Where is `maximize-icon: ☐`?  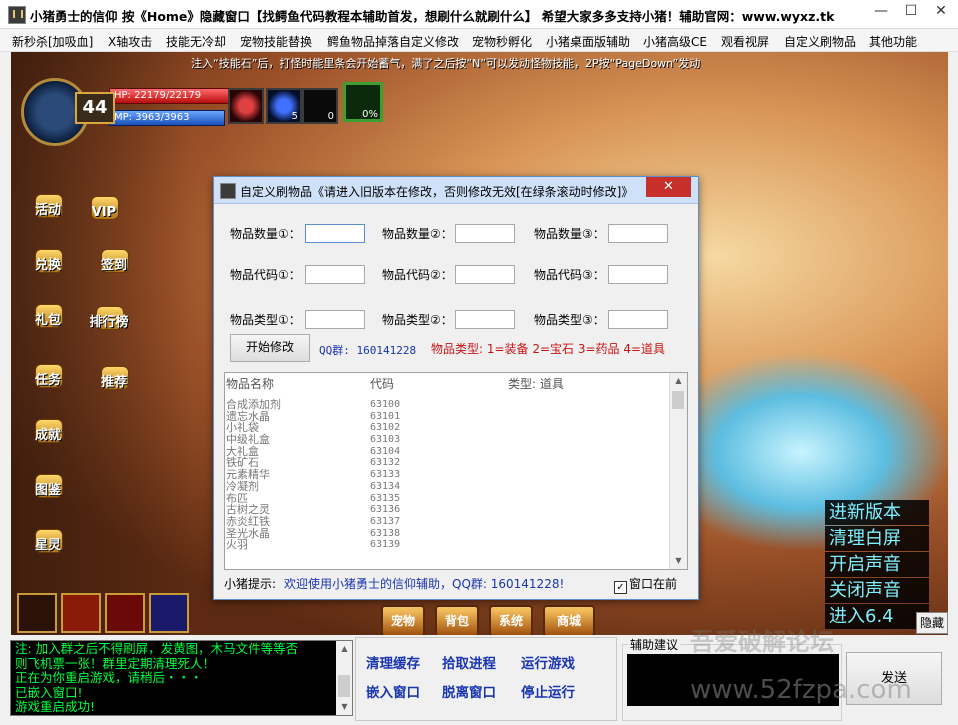
maximize-icon: ☐ is located at coordinates (911, 11).